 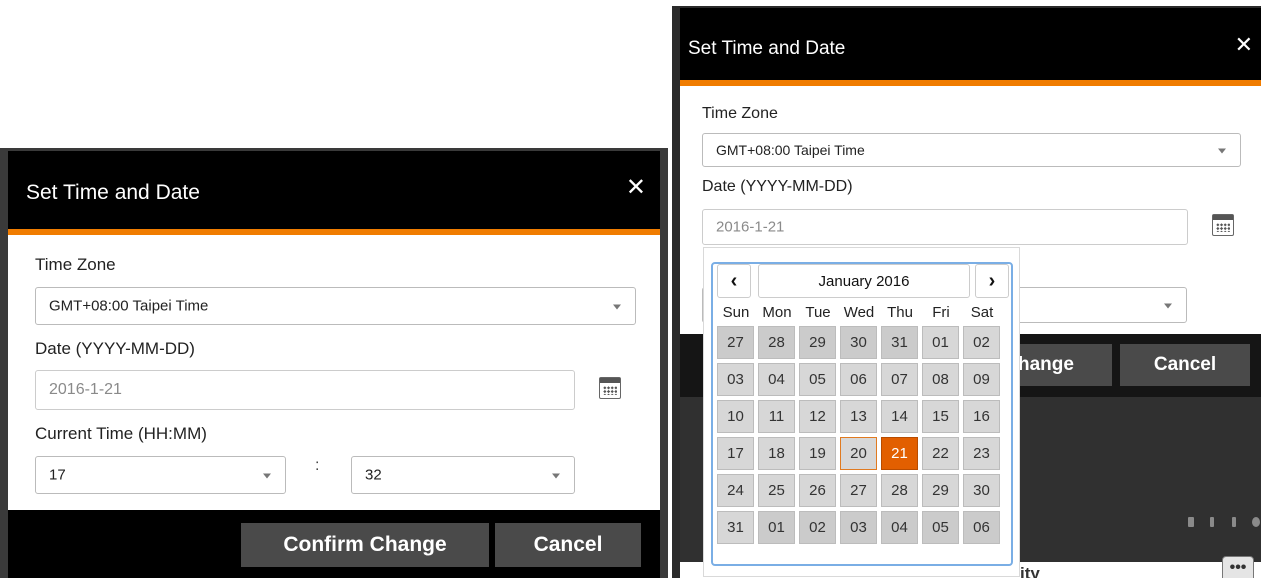 What do you see at coordinates (859, 312) in the screenshot?
I see `weekday-header: Wed` at bounding box center [859, 312].